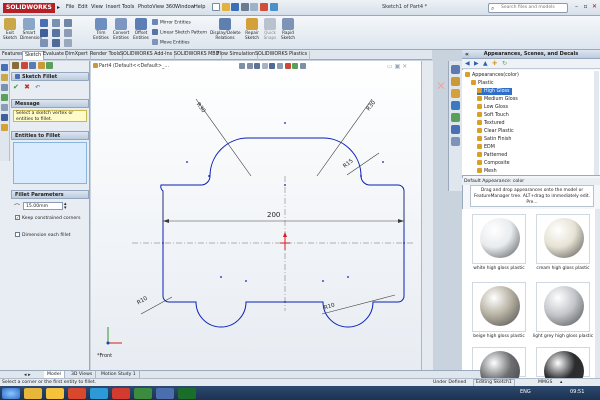  Describe the element at coordinates (563, 307) in the screenshot. I see `swatch-light-grey-high-gloss` at that location.